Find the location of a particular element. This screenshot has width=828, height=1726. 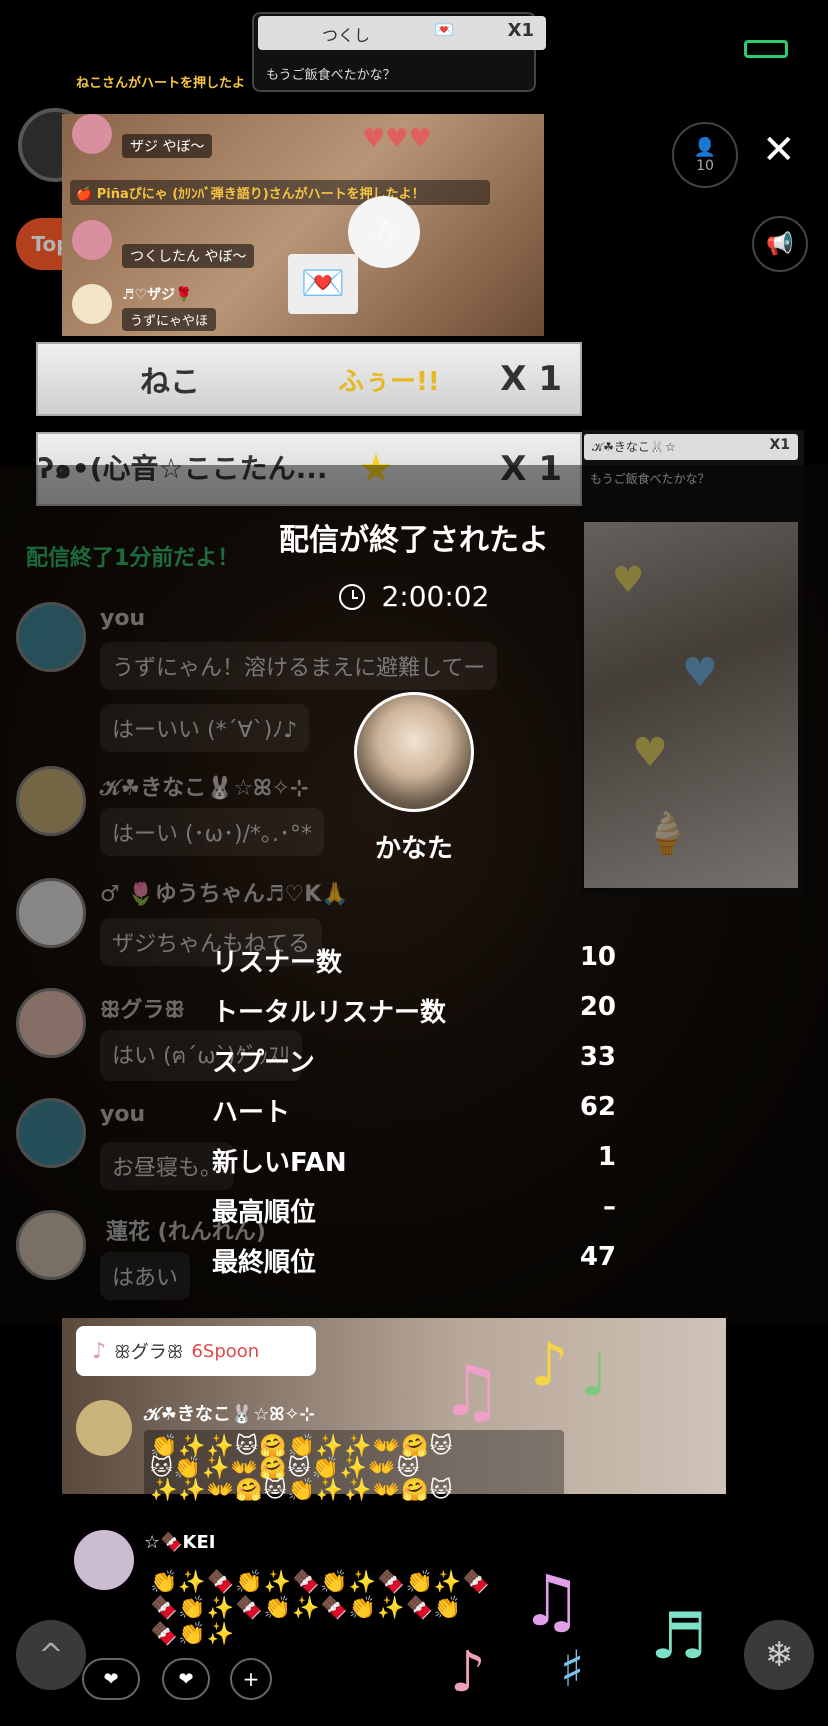

stat-label: トータルリスナー数 is located at coordinates (329, 1013).